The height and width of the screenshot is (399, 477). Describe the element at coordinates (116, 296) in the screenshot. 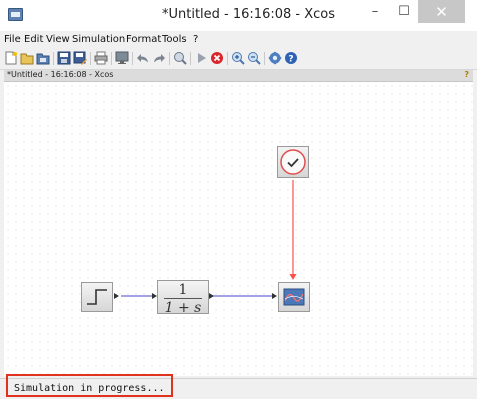

I see `step-output-port` at that location.